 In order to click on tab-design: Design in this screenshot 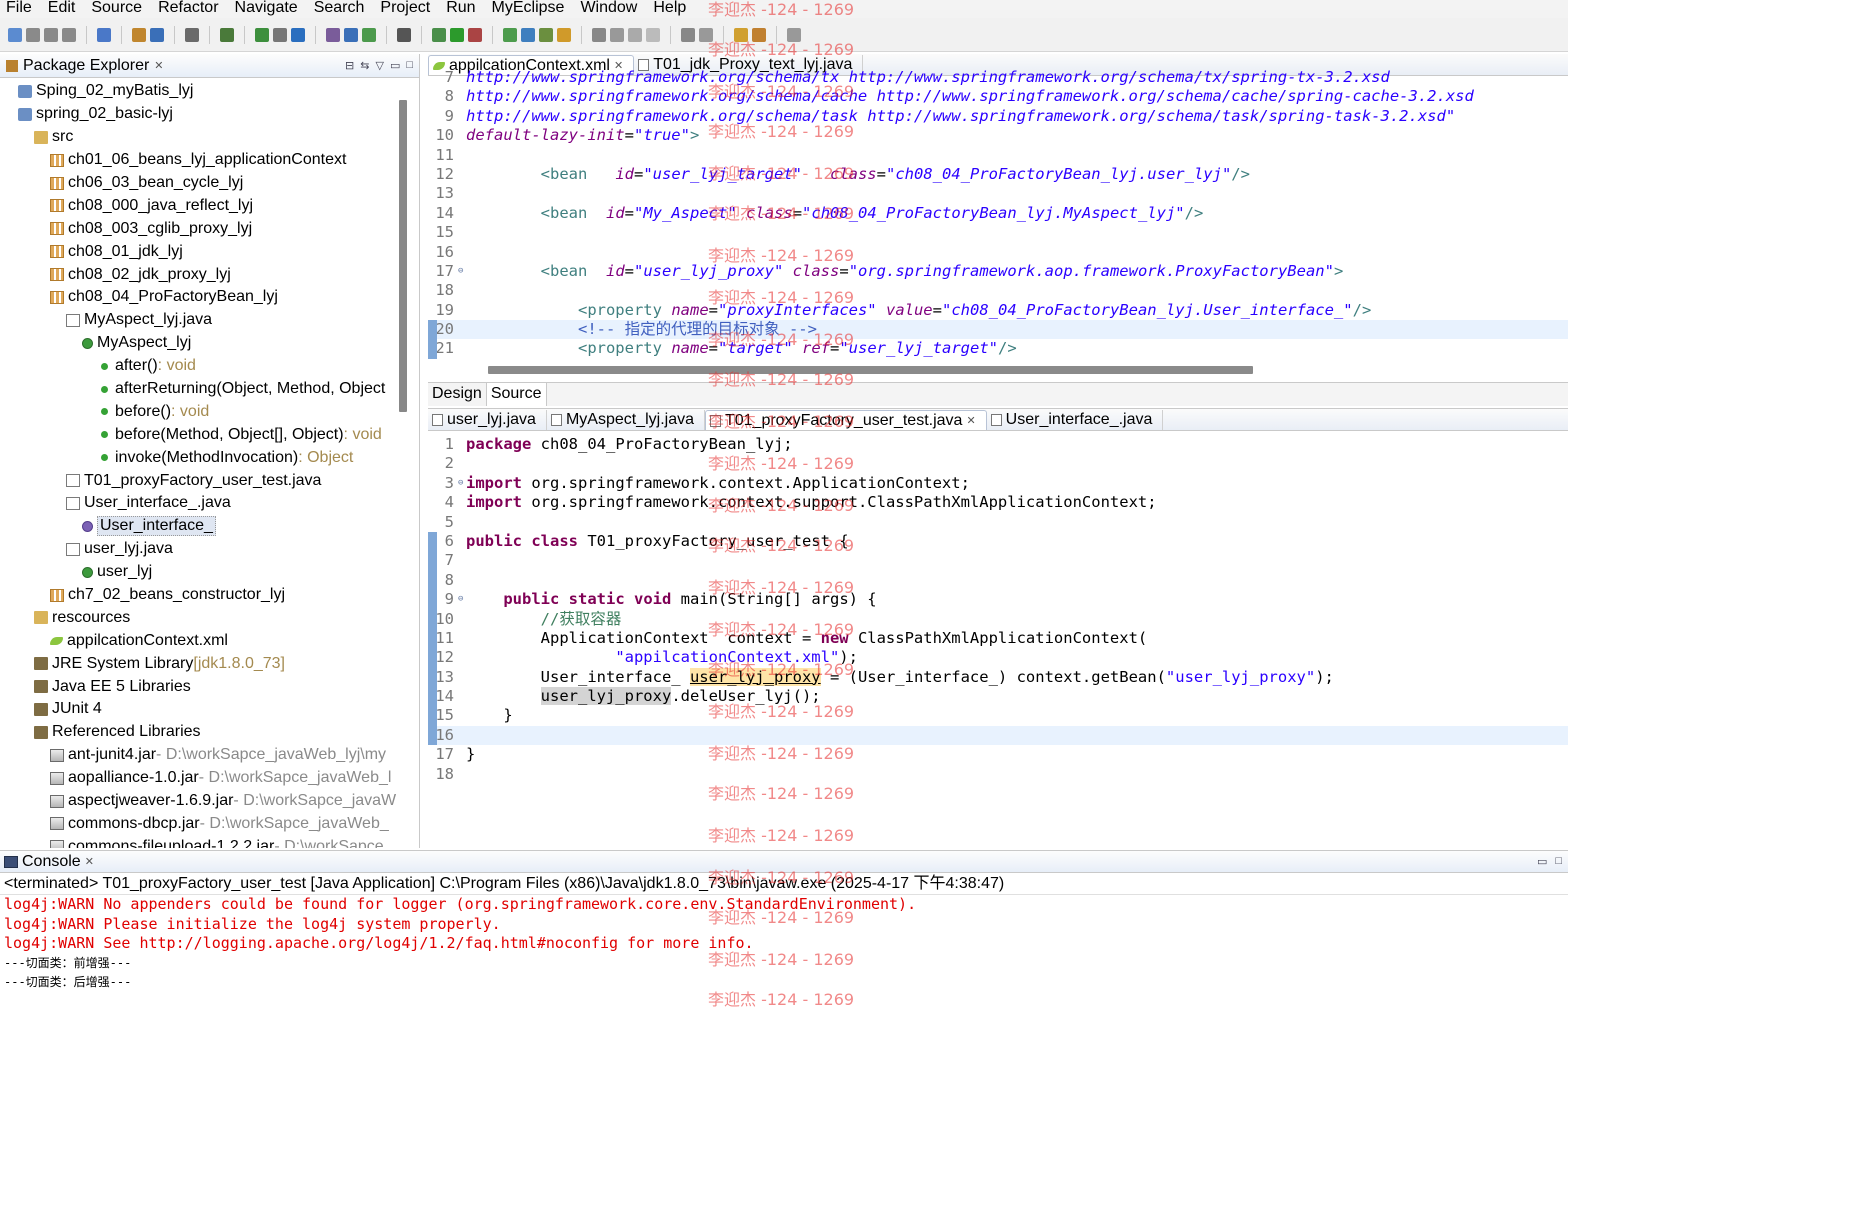, I will do `click(457, 394)`.